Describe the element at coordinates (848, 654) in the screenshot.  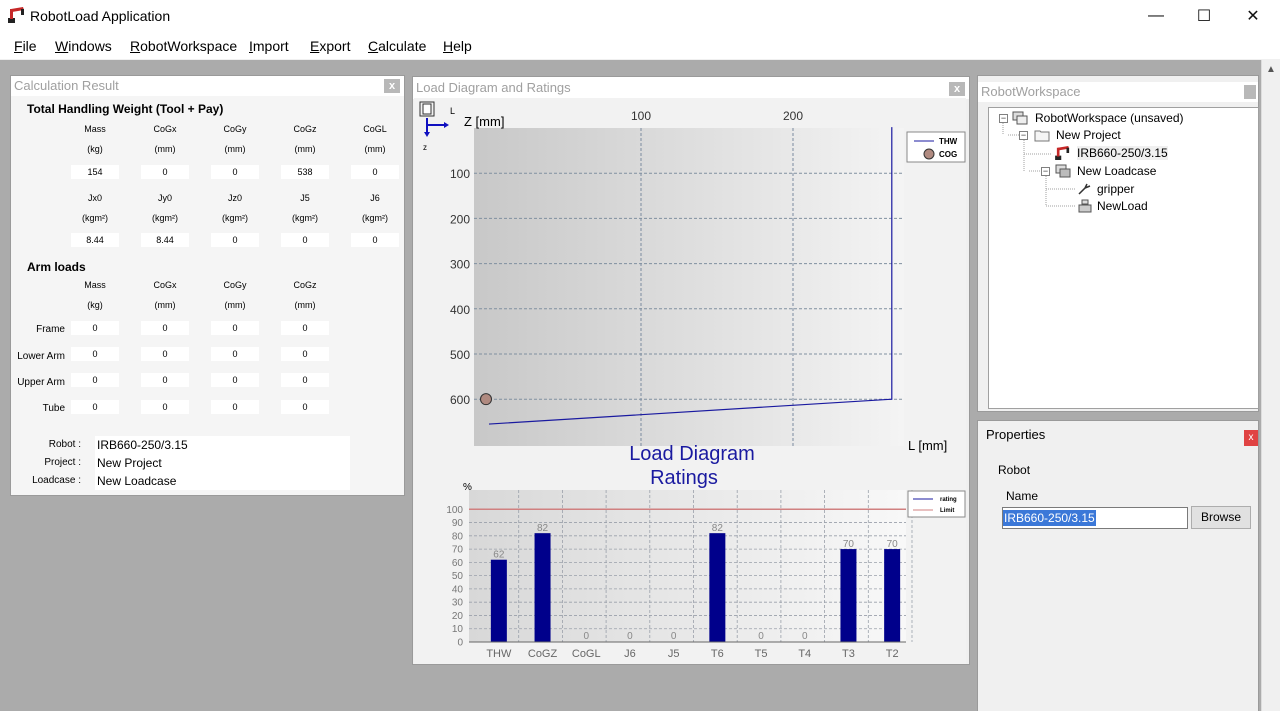
I see `bar-category-label: T3` at that location.